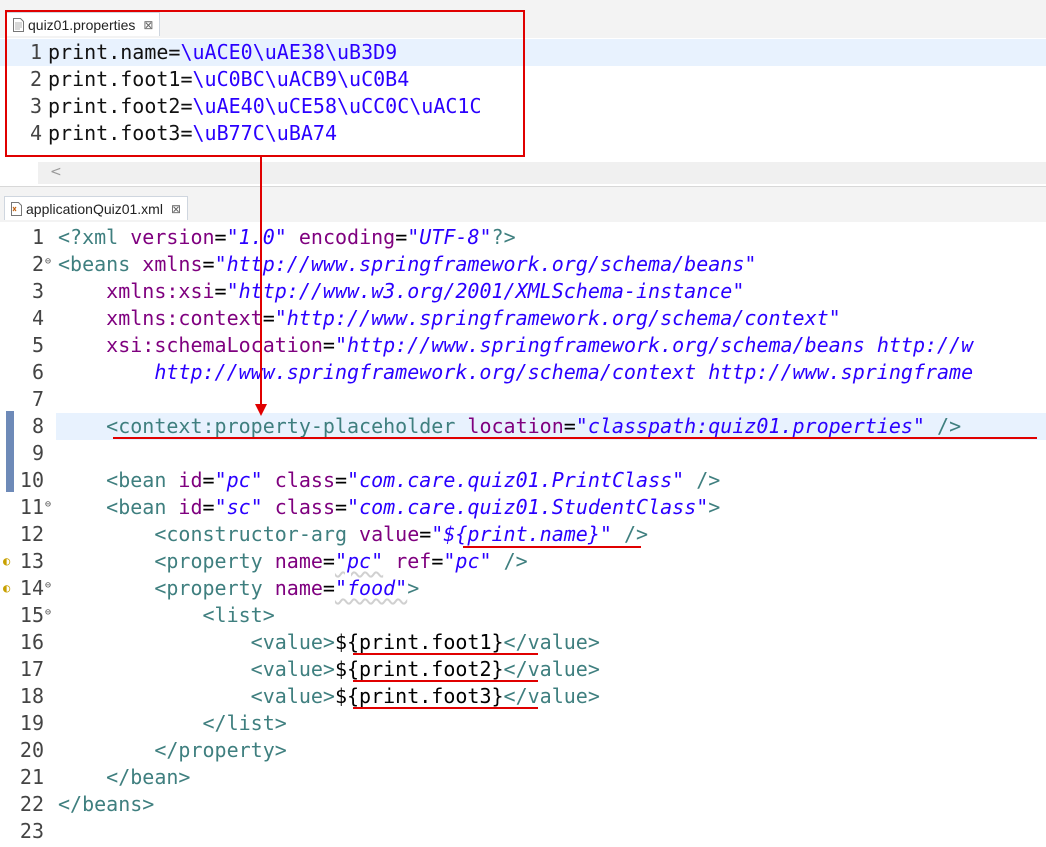 The image size is (1046, 847). I want to click on code-token: ${print.foot2}, so click(419, 669).